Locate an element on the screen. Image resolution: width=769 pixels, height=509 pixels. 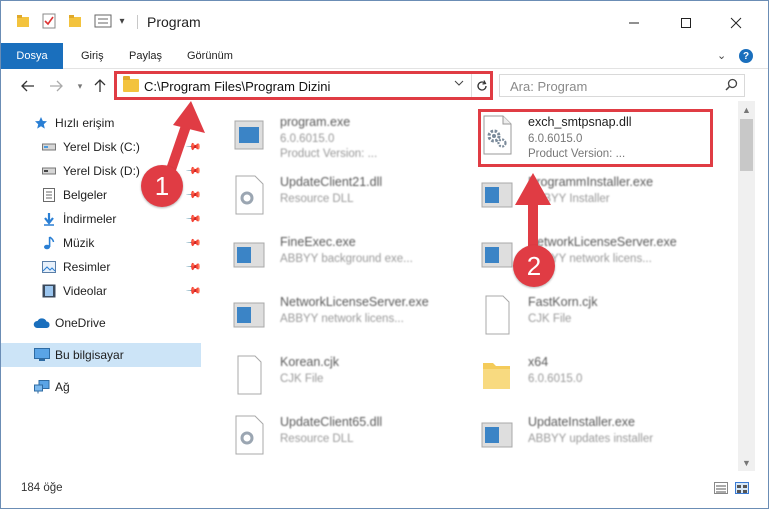
sidebar-item-label: Videolar is located at coordinates (85, 291).